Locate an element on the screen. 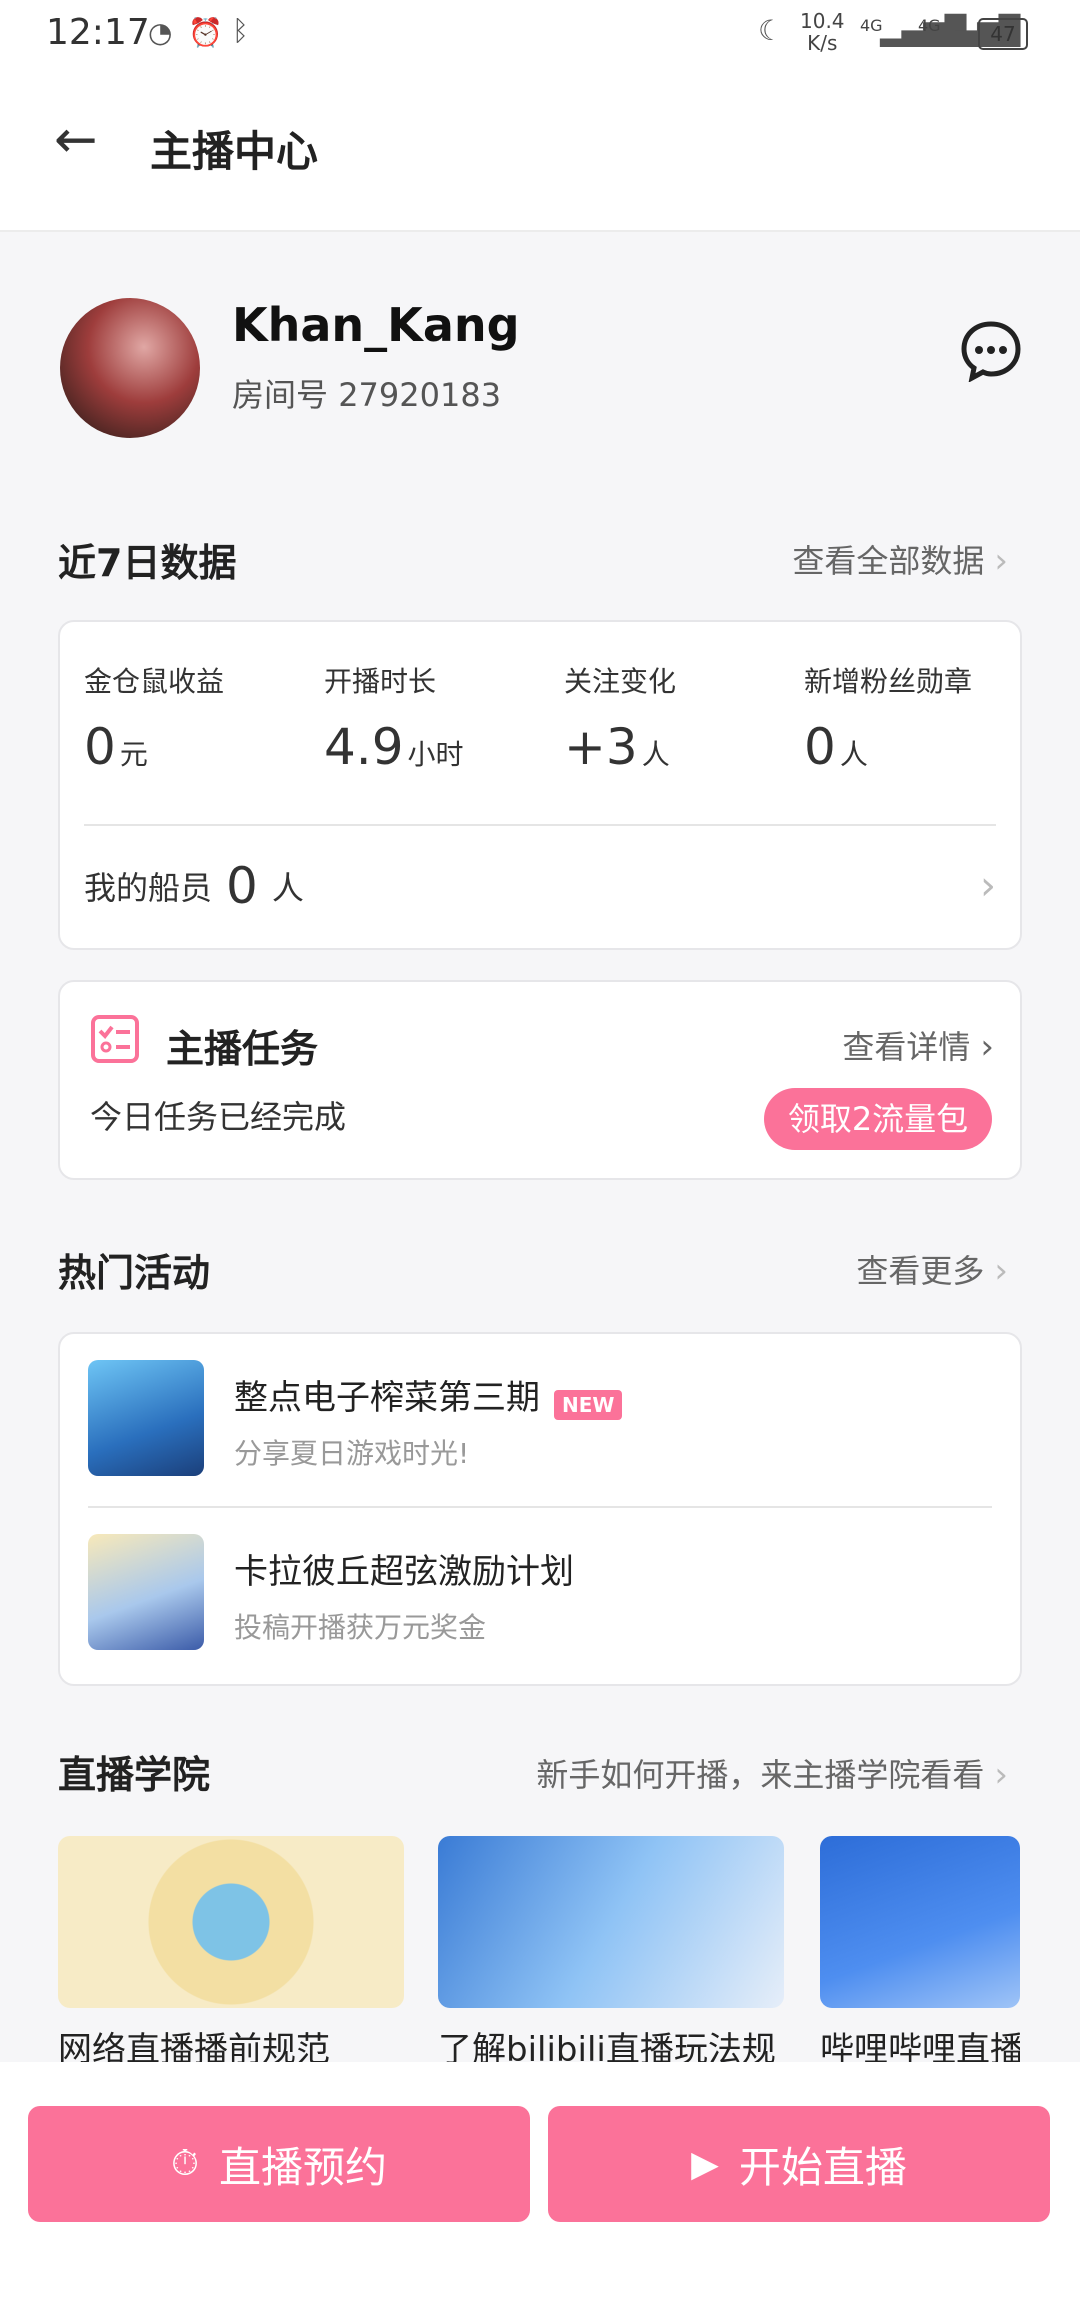 Image resolution: width=1080 pixels, height=2298 pixels. stat-label: 新增粉丝勋章 is located at coordinates (888, 681).